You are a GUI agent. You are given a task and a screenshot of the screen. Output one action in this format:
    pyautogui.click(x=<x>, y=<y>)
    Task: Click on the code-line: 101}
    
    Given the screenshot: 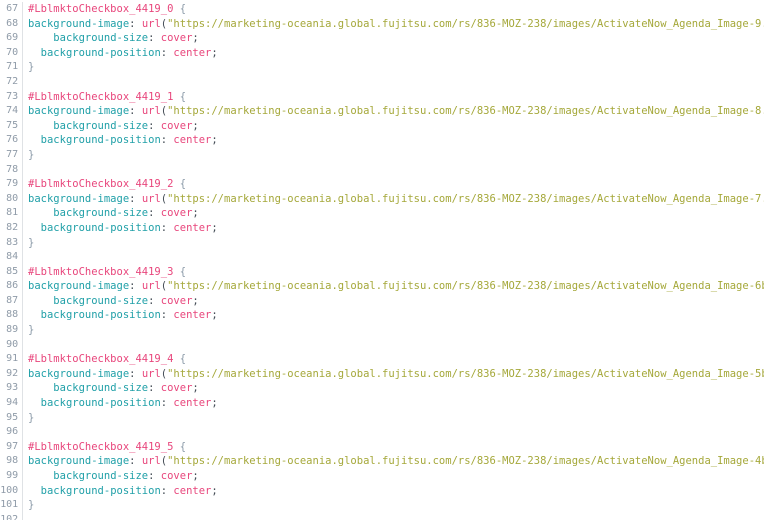 What is the action you would take?
    pyautogui.click(x=382, y=505)
    